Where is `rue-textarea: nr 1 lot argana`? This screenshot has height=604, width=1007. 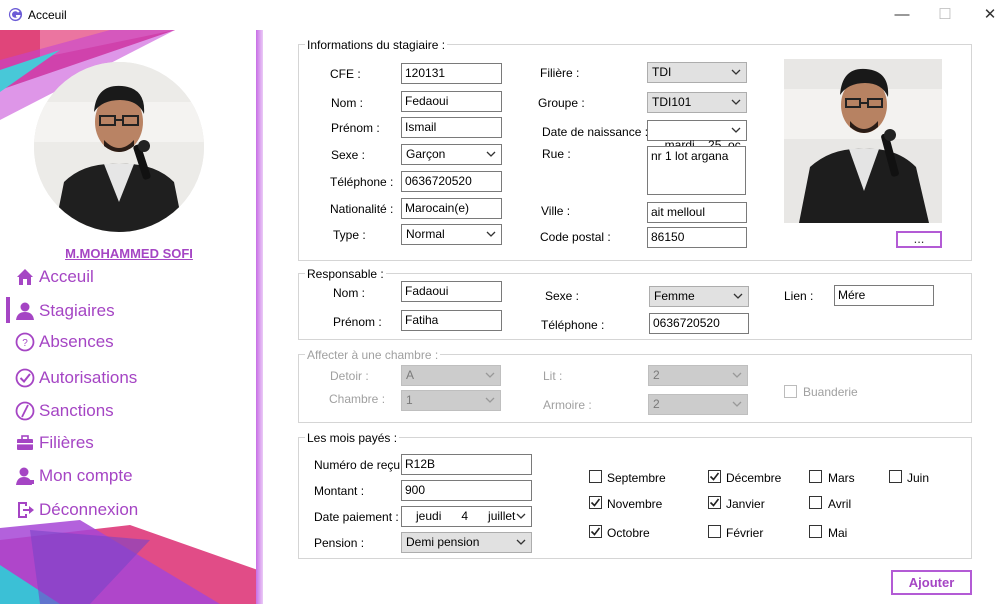 rue-textarea: nr 1 lot argana is located at coordinates (696, 170).